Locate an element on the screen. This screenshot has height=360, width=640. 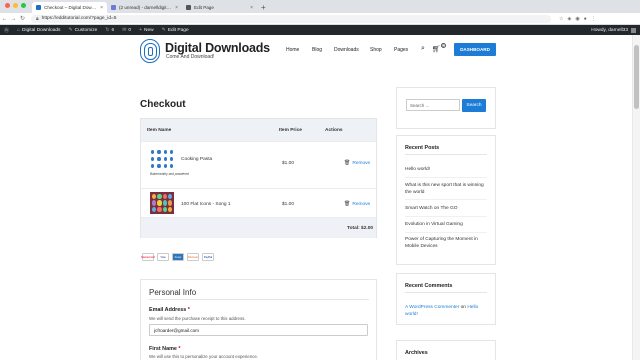
plus-icon: + is located at coordinates (140, 30).